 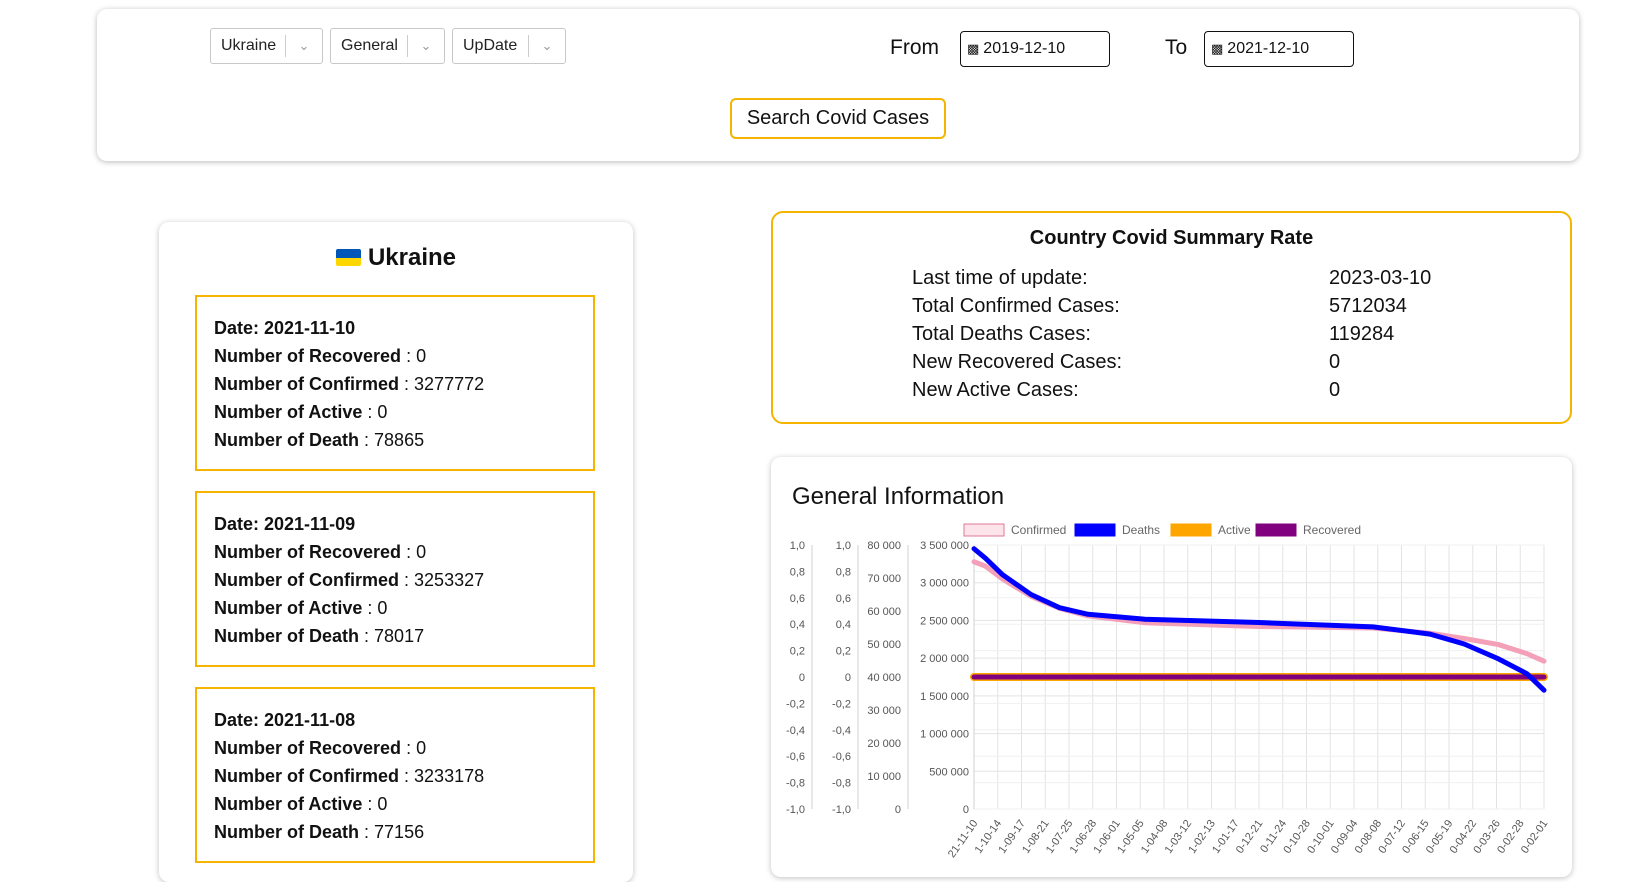 I want to click on y-tick-label: 80 000, so click(x=884, y=546).